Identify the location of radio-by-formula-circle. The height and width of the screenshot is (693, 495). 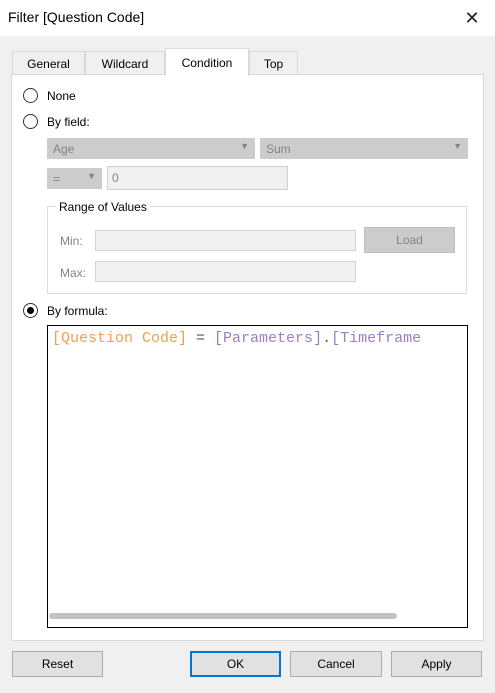
(30, 310).